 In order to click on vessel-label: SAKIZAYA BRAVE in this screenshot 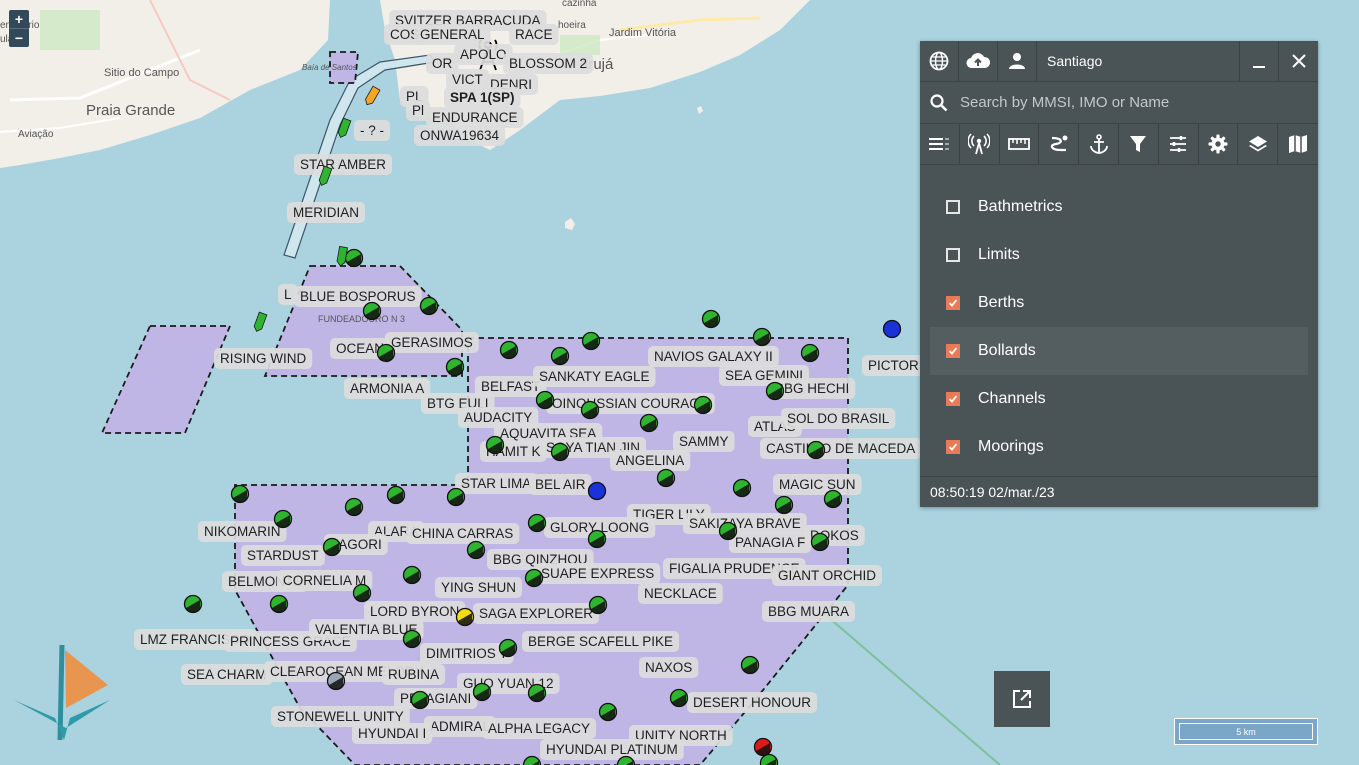, I will do `click(745, 523)`.